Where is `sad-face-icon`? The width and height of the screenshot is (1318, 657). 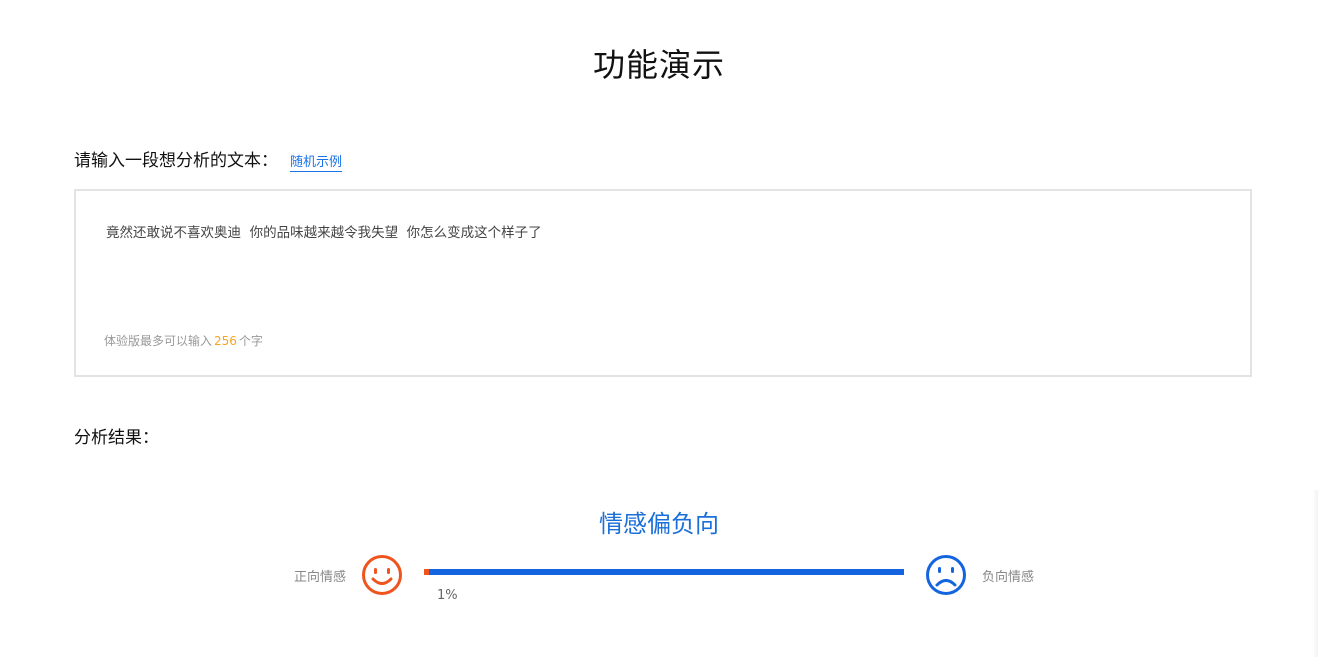
sad-face-icon is located at coordinates (946, 575).